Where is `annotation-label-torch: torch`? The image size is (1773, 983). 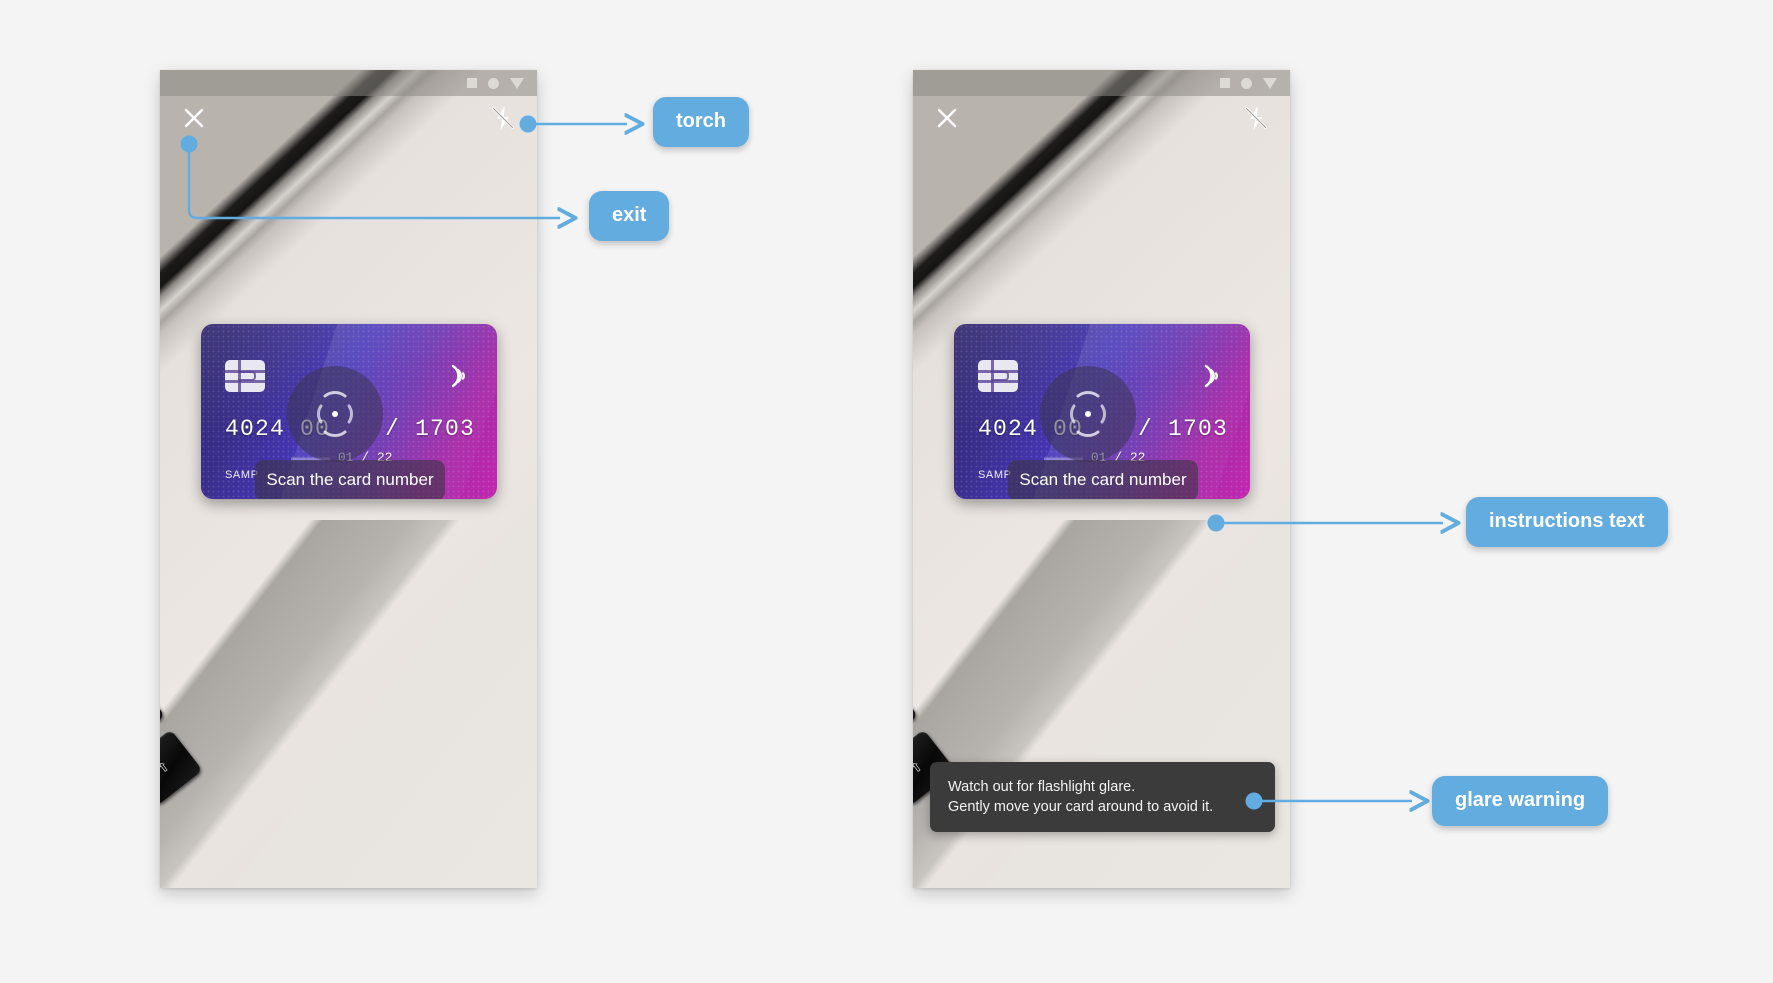
annotation-label-torch: torch is located at coordinates (701, 122).